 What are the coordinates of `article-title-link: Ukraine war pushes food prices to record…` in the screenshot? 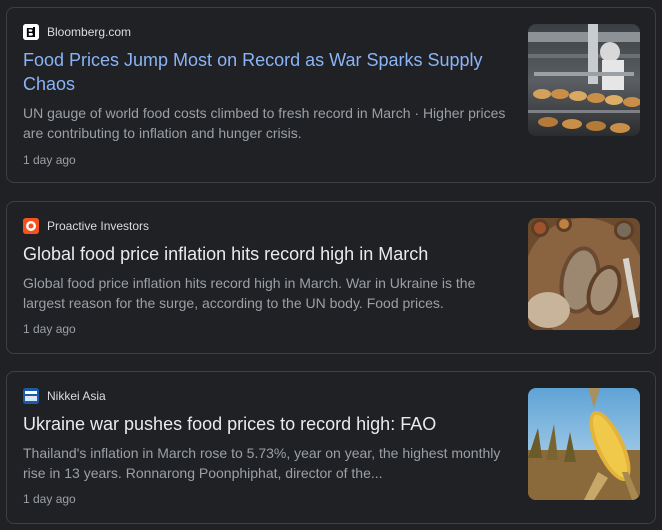 It's located at (263, 424).